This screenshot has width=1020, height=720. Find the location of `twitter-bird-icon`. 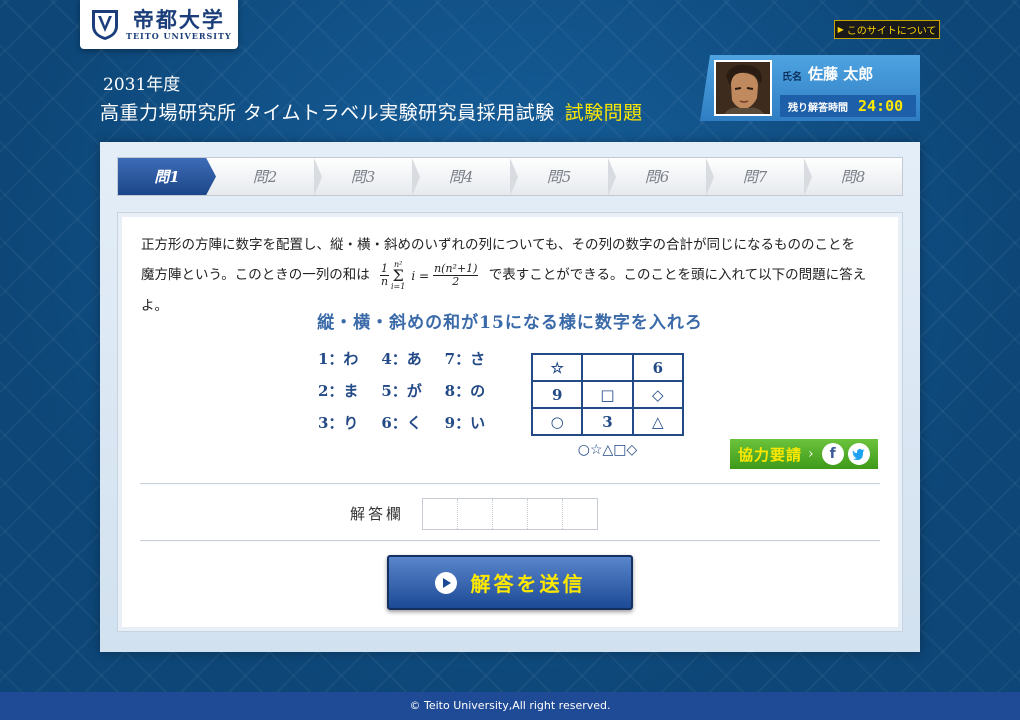

twitter-bird-icon is located at coordinates (858, 454).